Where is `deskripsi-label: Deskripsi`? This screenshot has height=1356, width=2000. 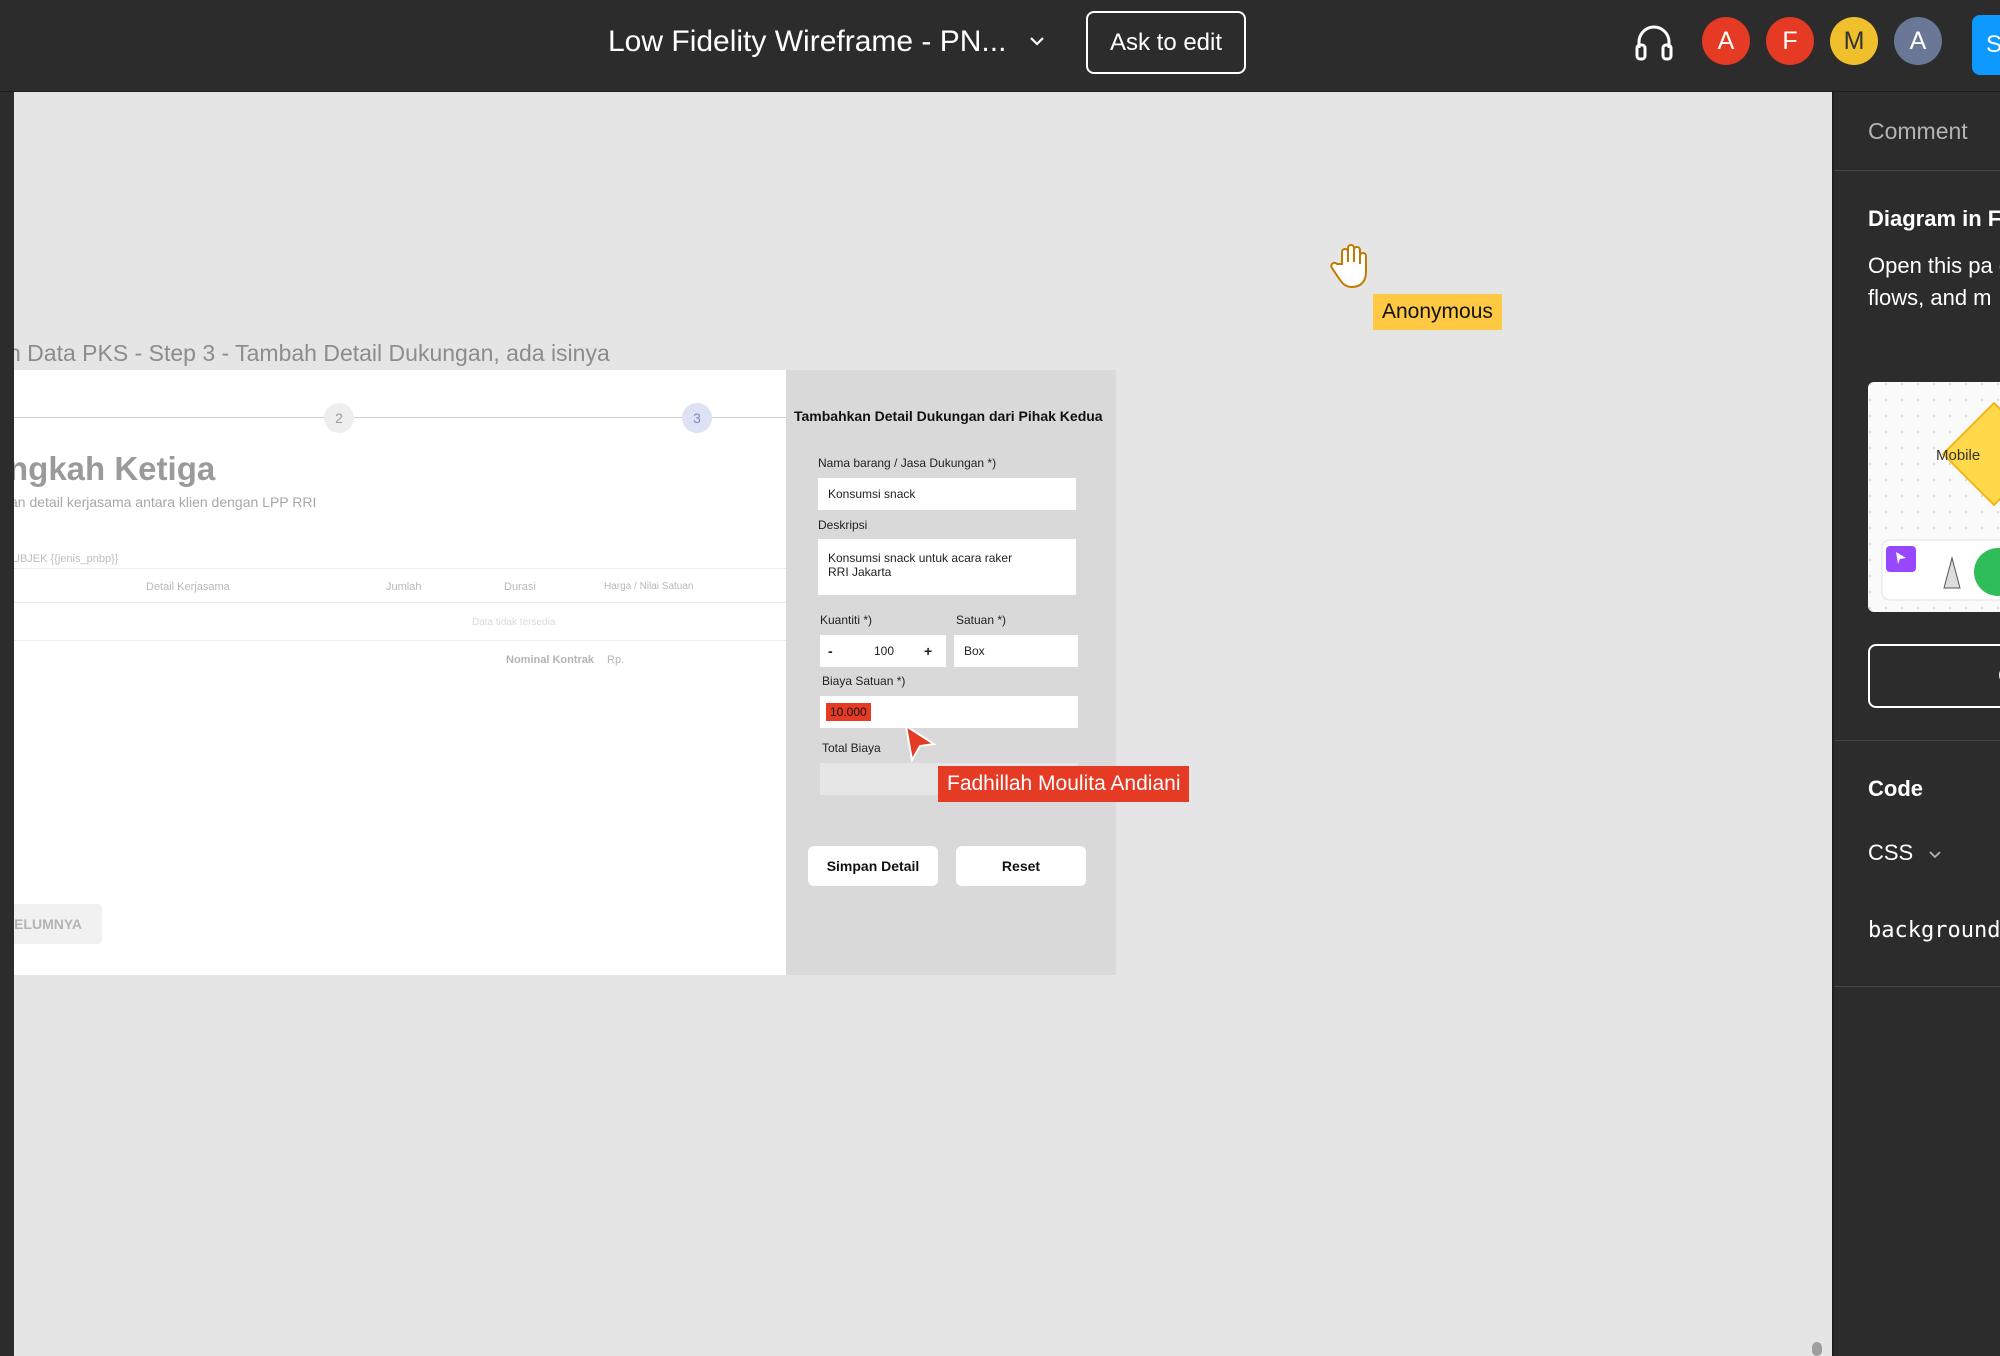 deskripsi-label: Deskripsi is located at coordinates (843, 525).